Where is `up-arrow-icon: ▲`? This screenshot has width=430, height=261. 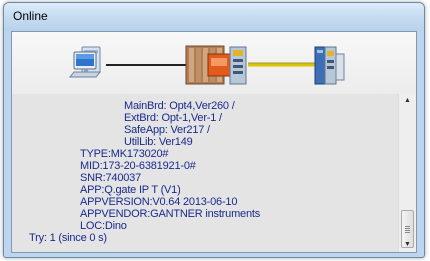 up-arrow-icon: ▲ is located at coordinates (407, 101).